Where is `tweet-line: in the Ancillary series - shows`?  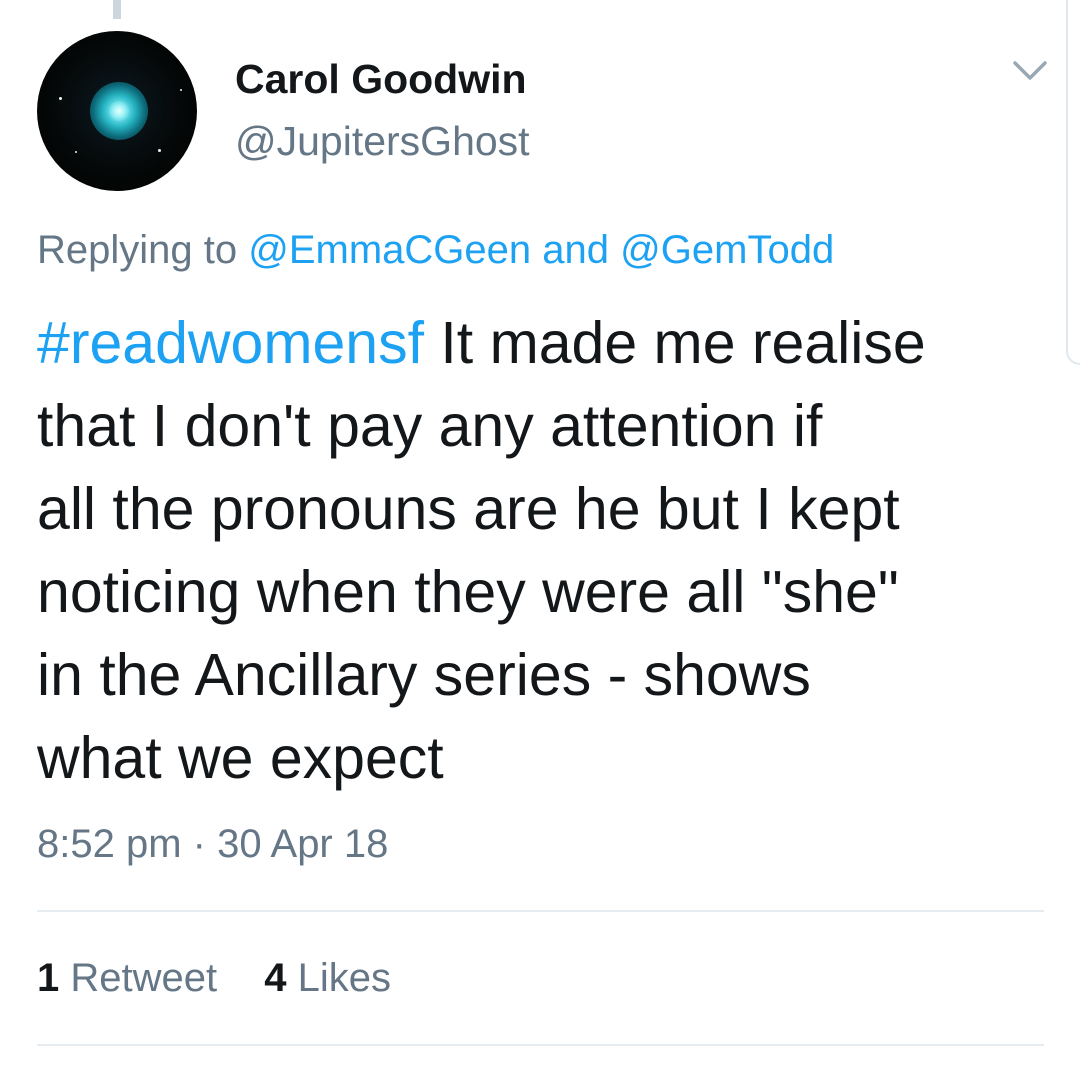 tweet-line: in the Ancillary series - shows is located at coordinates (424, 675).